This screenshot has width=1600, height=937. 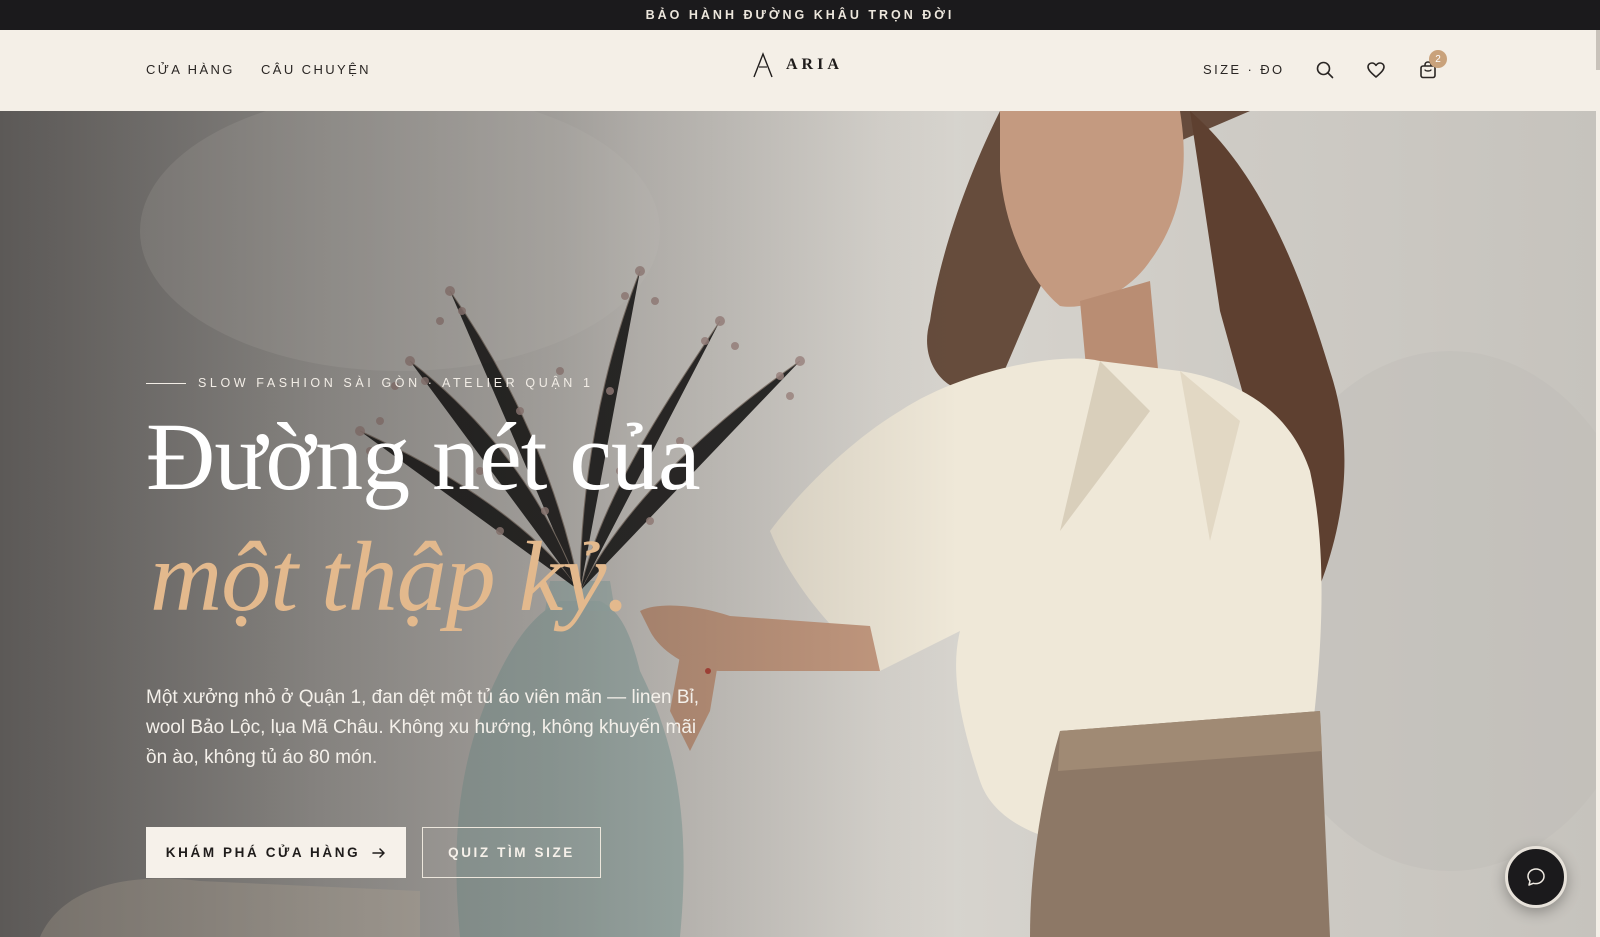 I want to click on wishlist-button, so click(x=1376, y=70).